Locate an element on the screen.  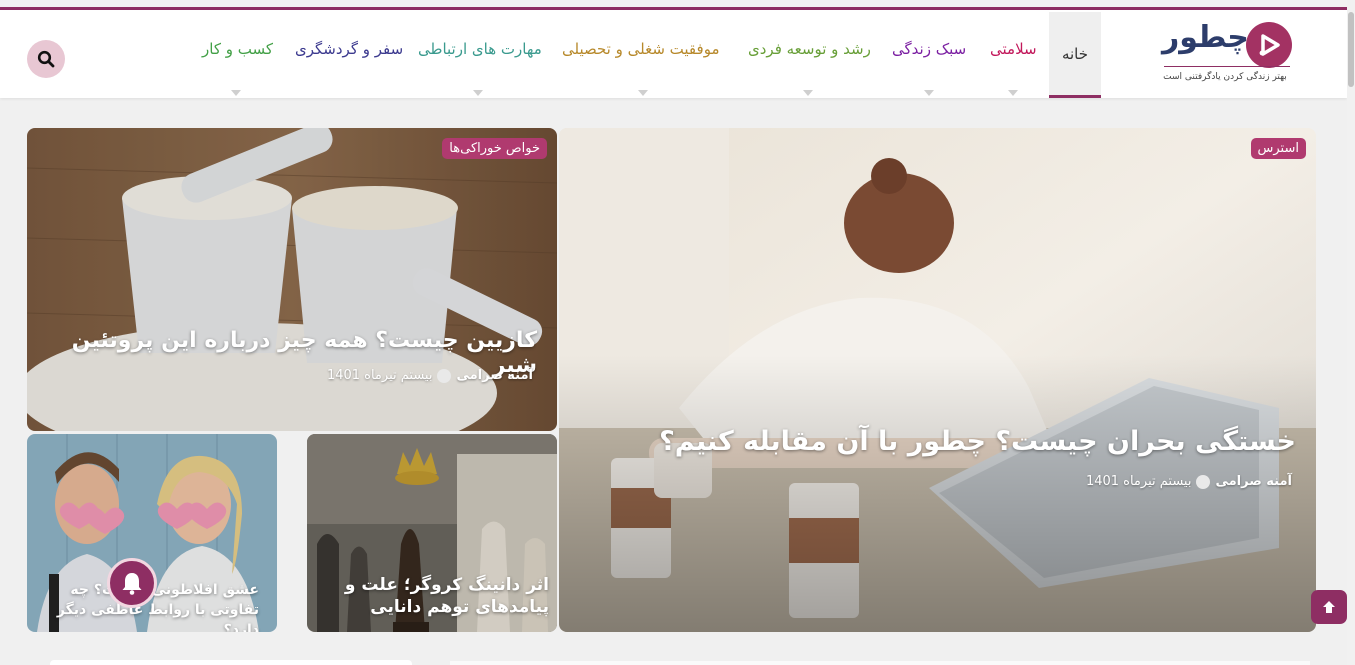
featured-post-meta: آمنه صرامی بیستم تیرماه 1401 is located at coordinates (1189, 481).